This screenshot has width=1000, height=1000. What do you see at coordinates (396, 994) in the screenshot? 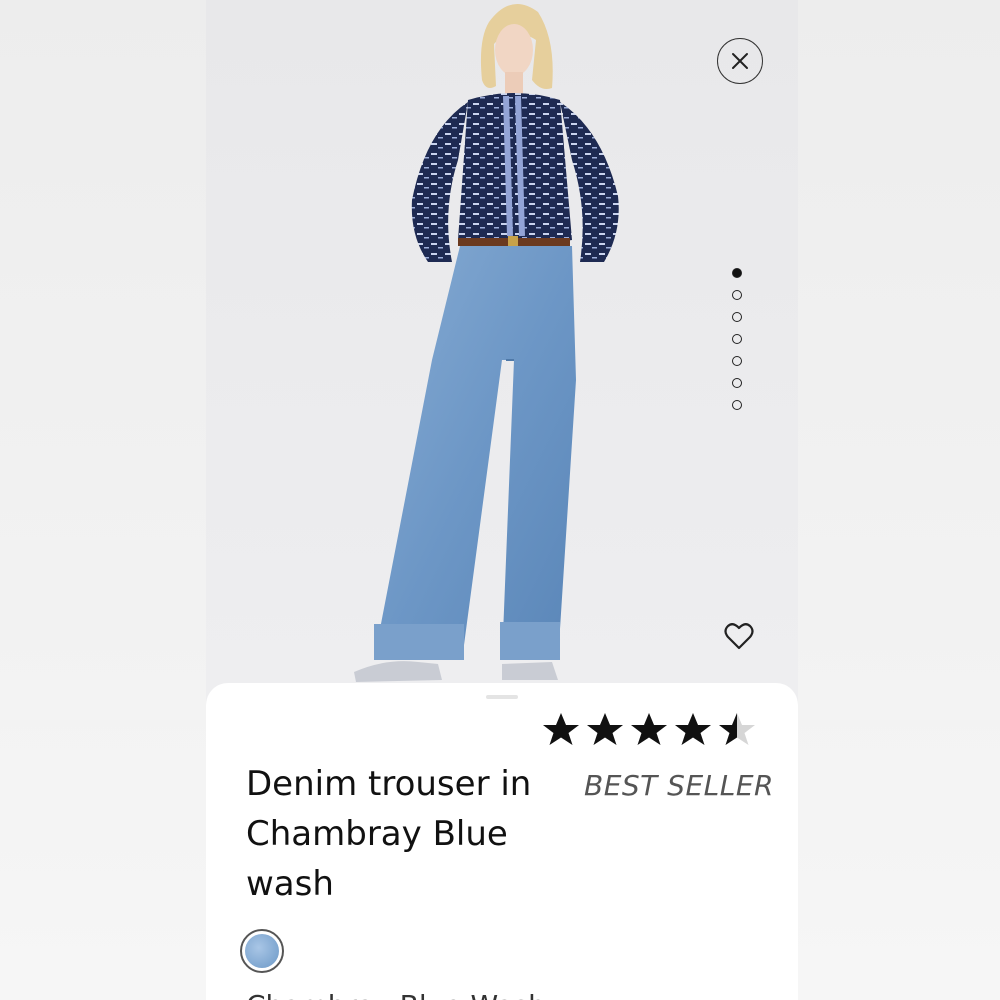
I see `selected-color-name: Chambray Blue Wash` at bounding box center [396, 994].